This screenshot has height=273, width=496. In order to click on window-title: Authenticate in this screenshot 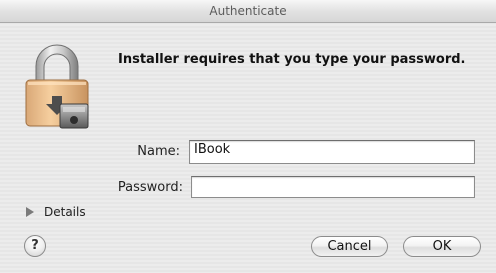, I will do `click(248, 11)`.